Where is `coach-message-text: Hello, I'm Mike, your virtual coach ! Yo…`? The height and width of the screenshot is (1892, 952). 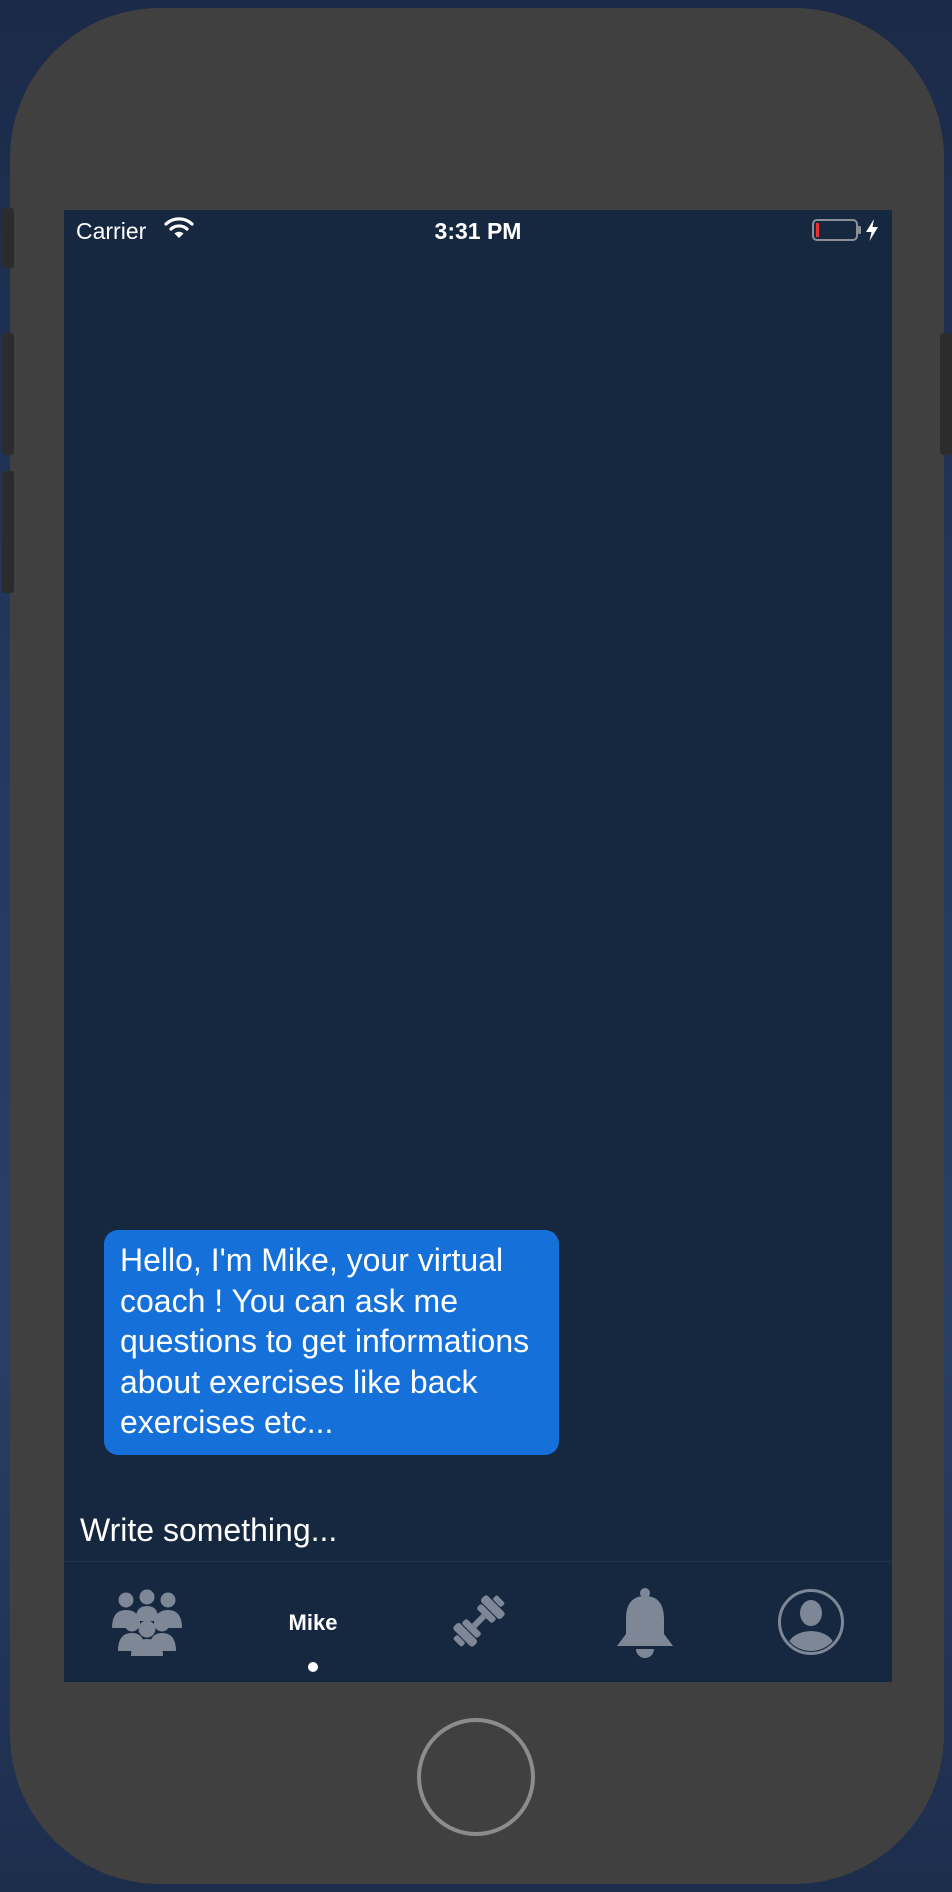
coach-message-text: Hello, I'm Mike, your virtual coach ! Yo… is located at coordinates (325, 1341).